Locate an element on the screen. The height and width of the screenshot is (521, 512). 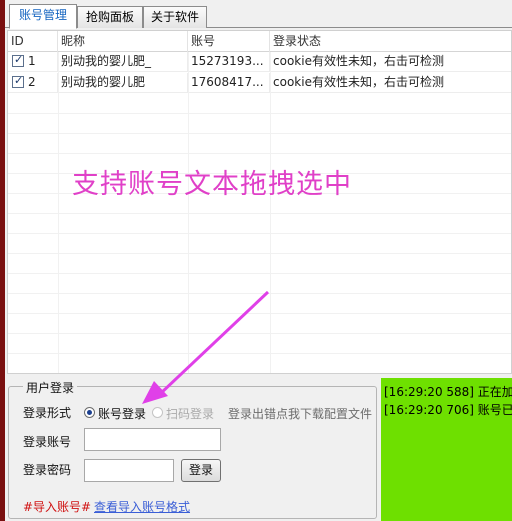
login-mode-label: 登录形式 is located at coordinates (47, 413).